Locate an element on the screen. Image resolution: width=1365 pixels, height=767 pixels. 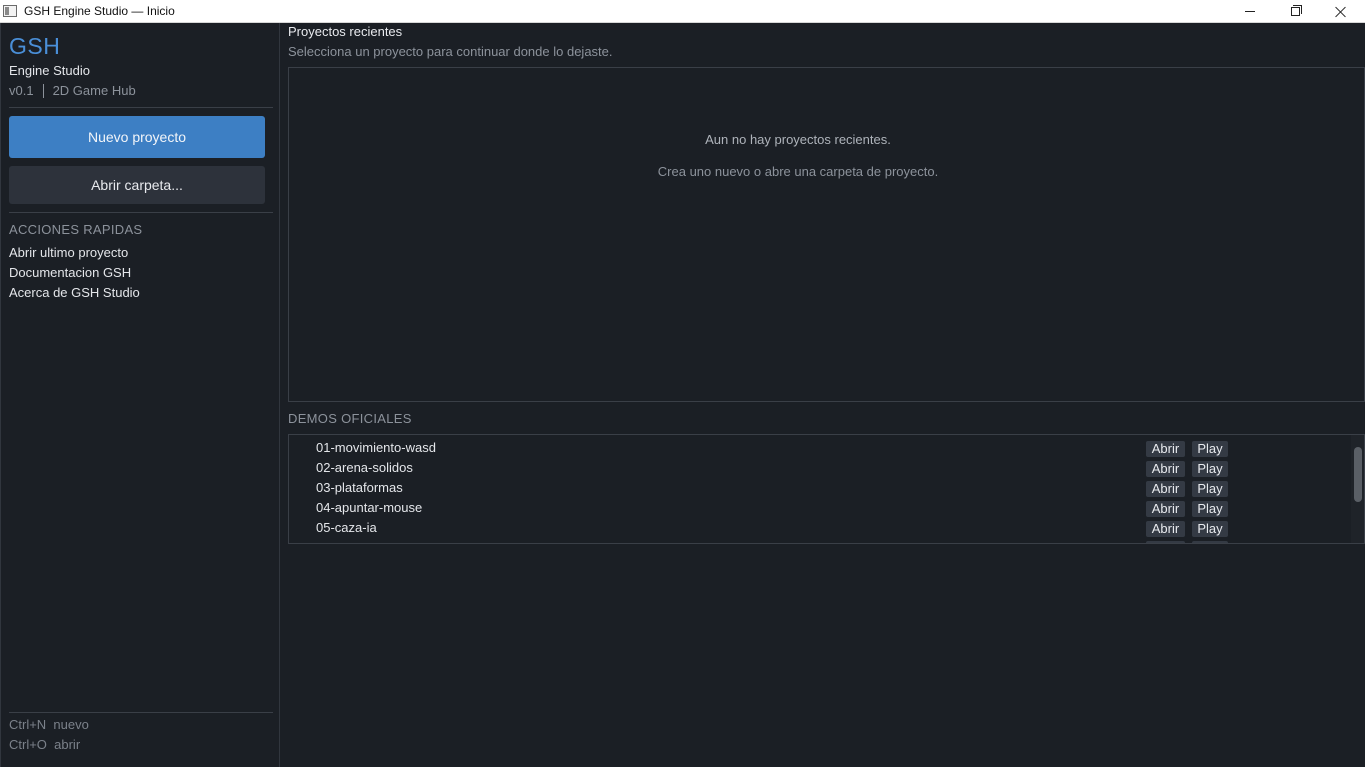
quick-action-open-last: Abrir ultimo proyecto is located at coordinates (68, 252).